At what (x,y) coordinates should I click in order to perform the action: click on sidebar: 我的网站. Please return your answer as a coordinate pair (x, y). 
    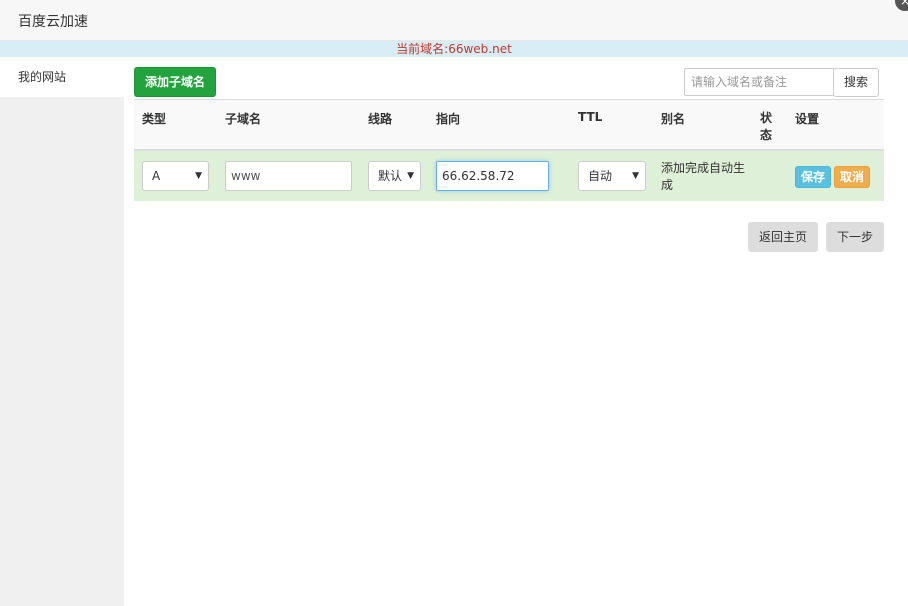
    Looking at the image, I should click on (62, 331).